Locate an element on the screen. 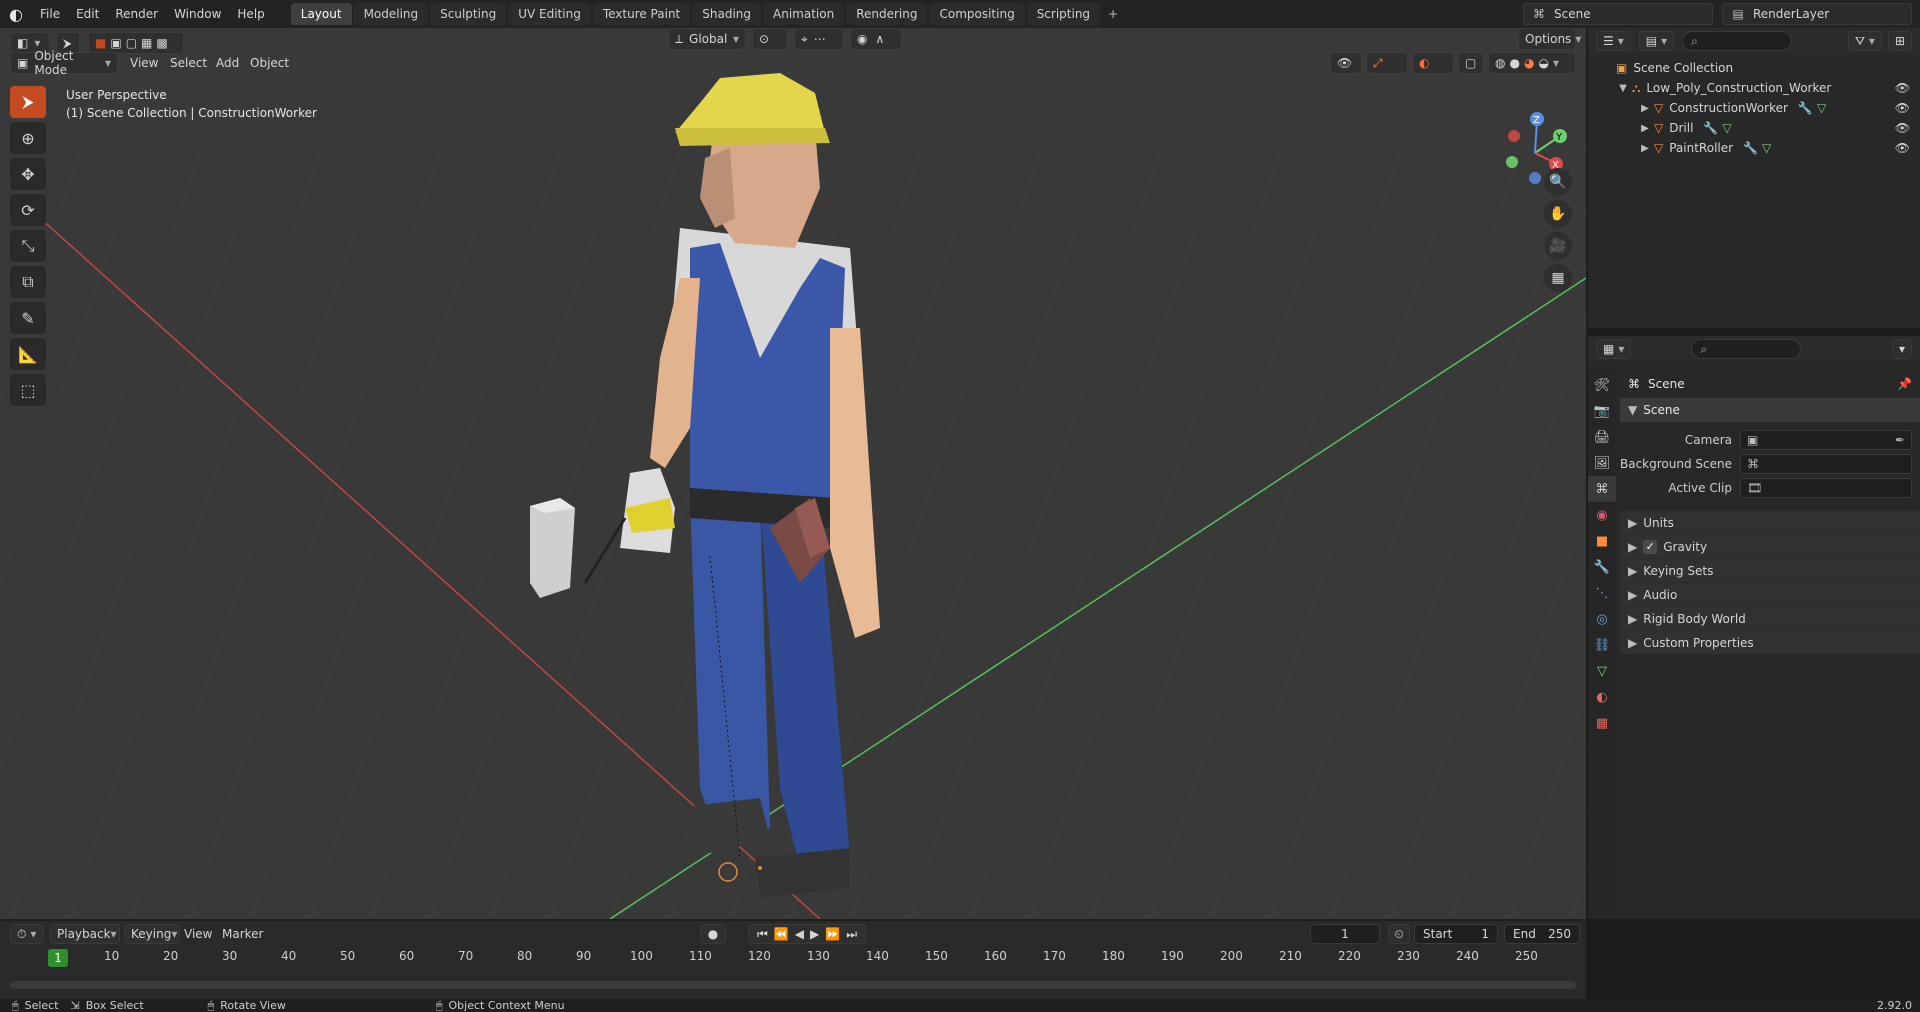 The image size is (1920, 1012). next-keyframe-icon: ⏩ is located at coordinates (832, 934).